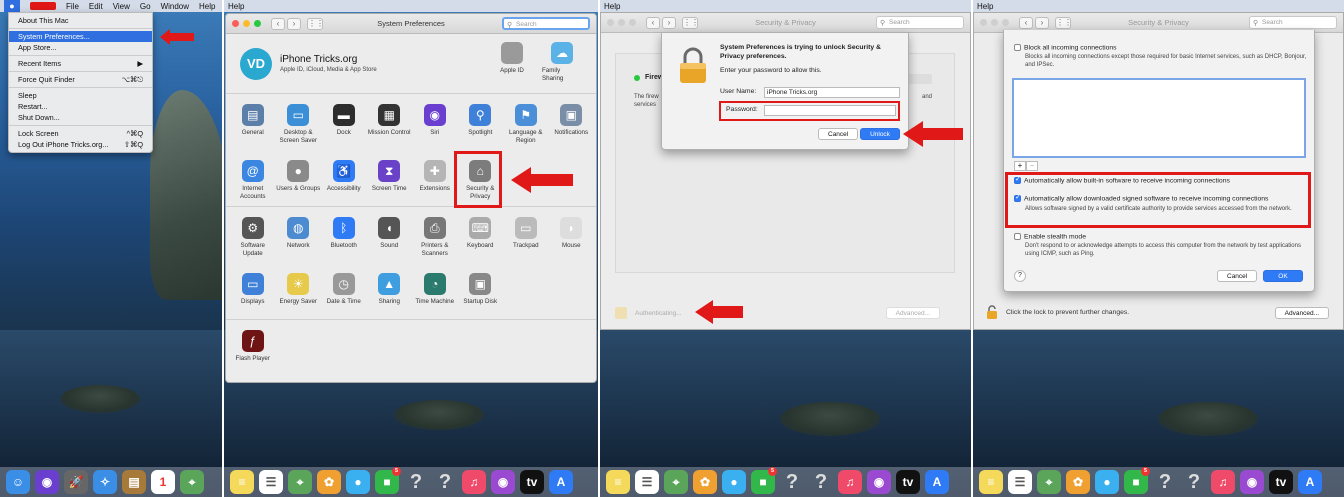  Describe the element at coordinates (299, 180) in the screenshot. I see `pref-pane-users: ● Users & Groups` at that location.